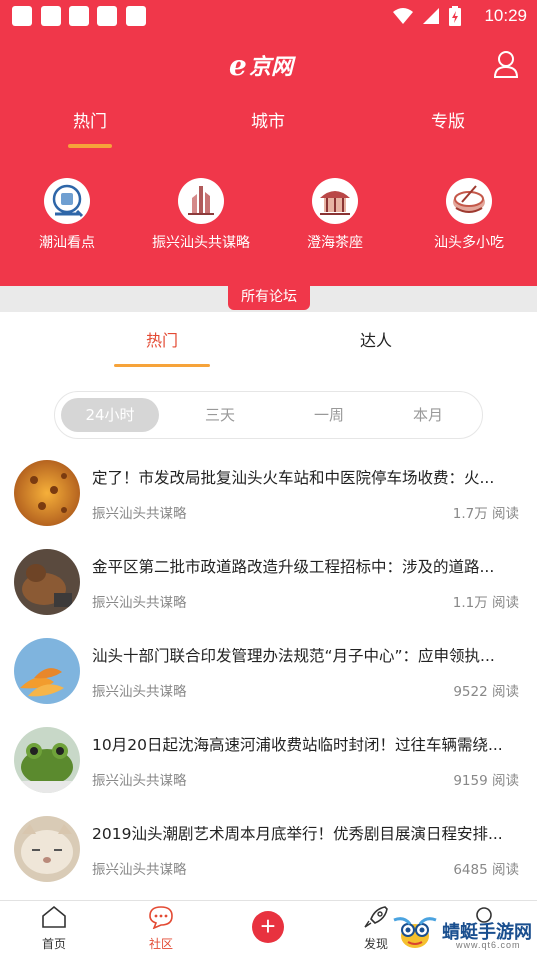 This screenshot has width=537, height=956. What do you see at coordinates (268, 927) in the screenshot?
I see `plus-icon: +` at bounding box center [268, 927].